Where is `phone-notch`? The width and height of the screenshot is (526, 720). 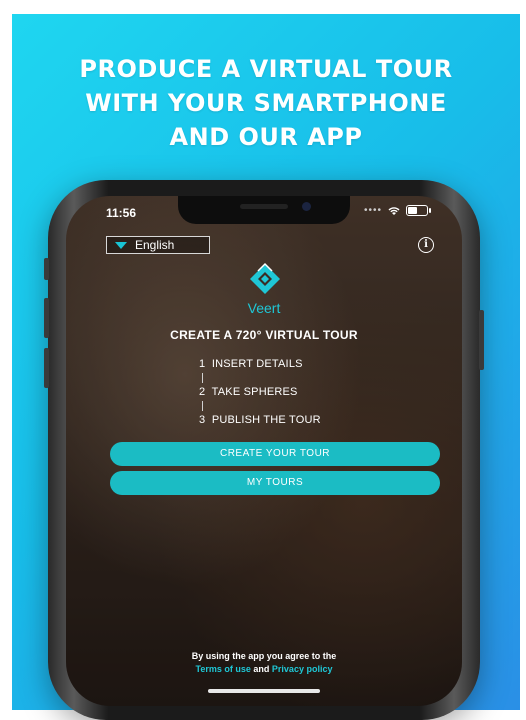 phone-notch is located at coordinates (264, 210).